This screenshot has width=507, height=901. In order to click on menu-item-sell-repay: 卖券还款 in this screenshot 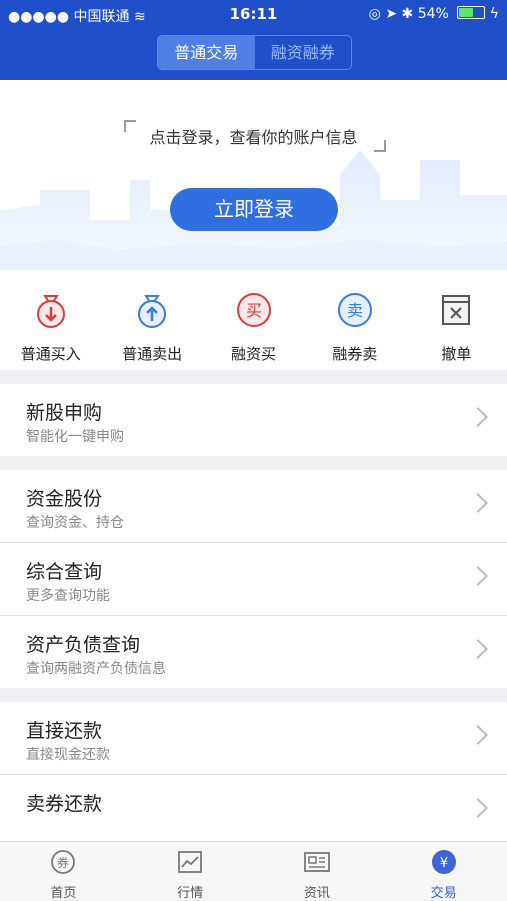, I will do `click(253, 811)`.